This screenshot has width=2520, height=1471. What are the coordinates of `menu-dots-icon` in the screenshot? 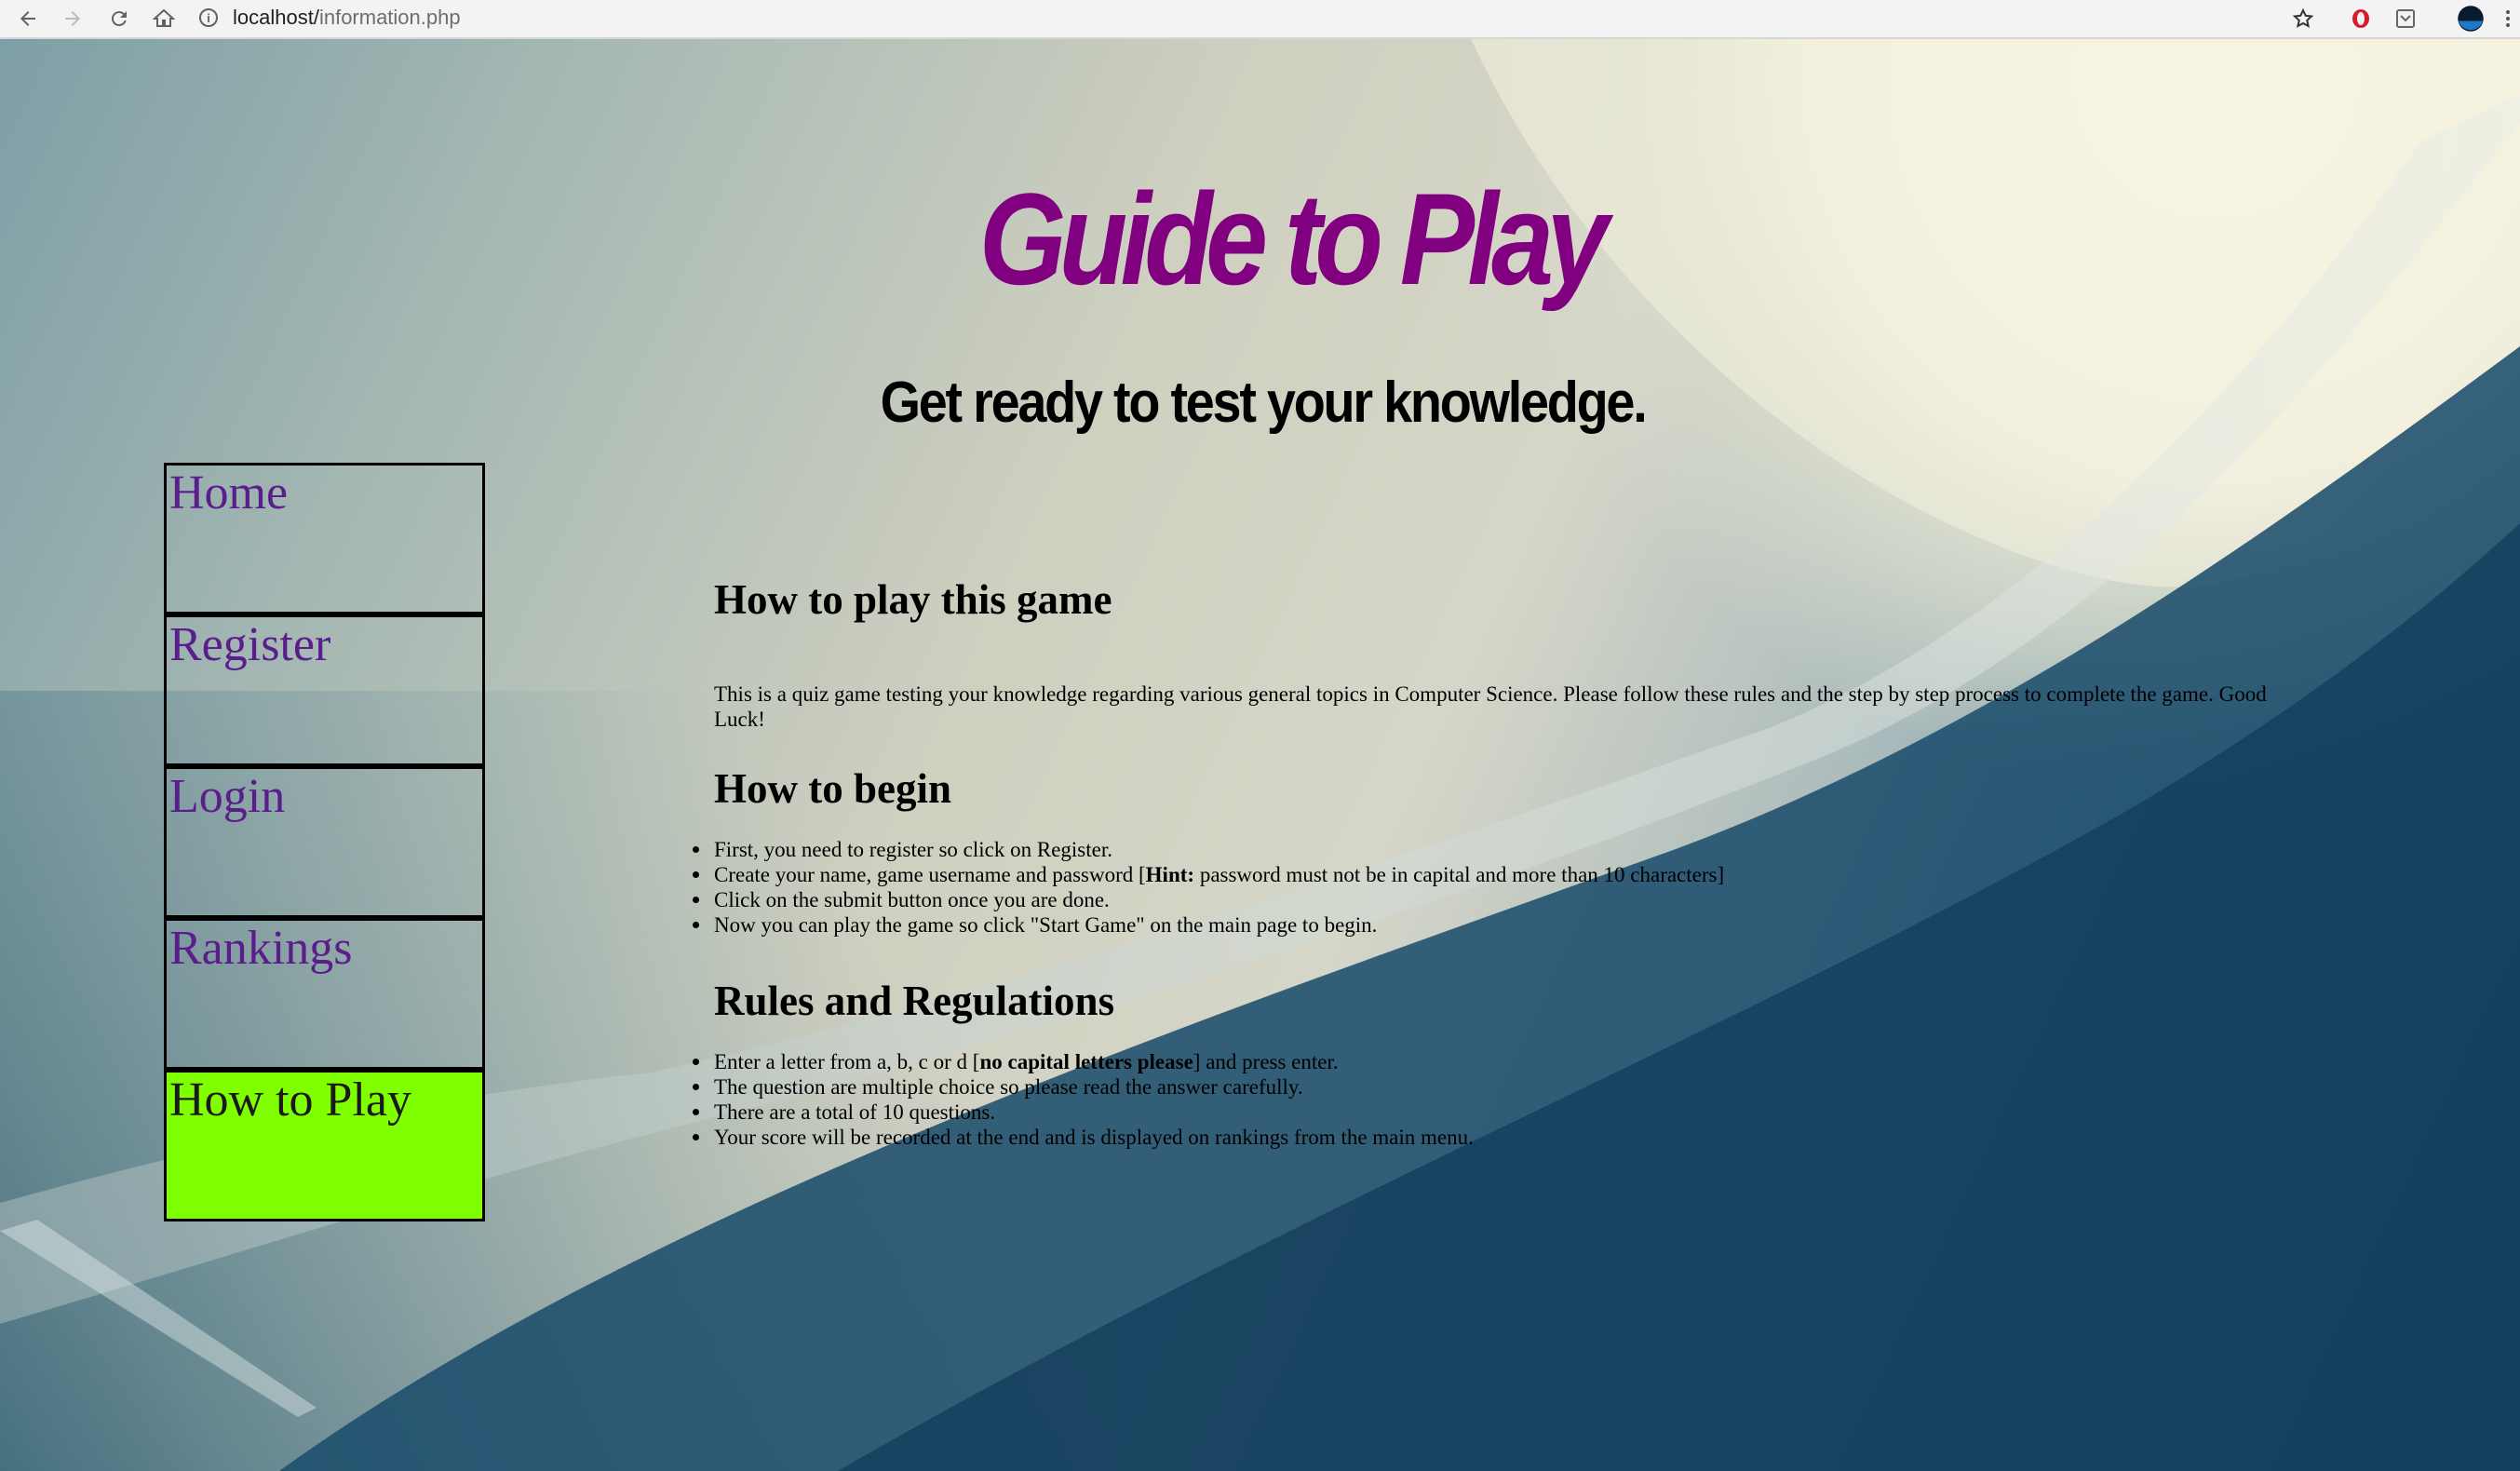 It's located at (2507, 19).